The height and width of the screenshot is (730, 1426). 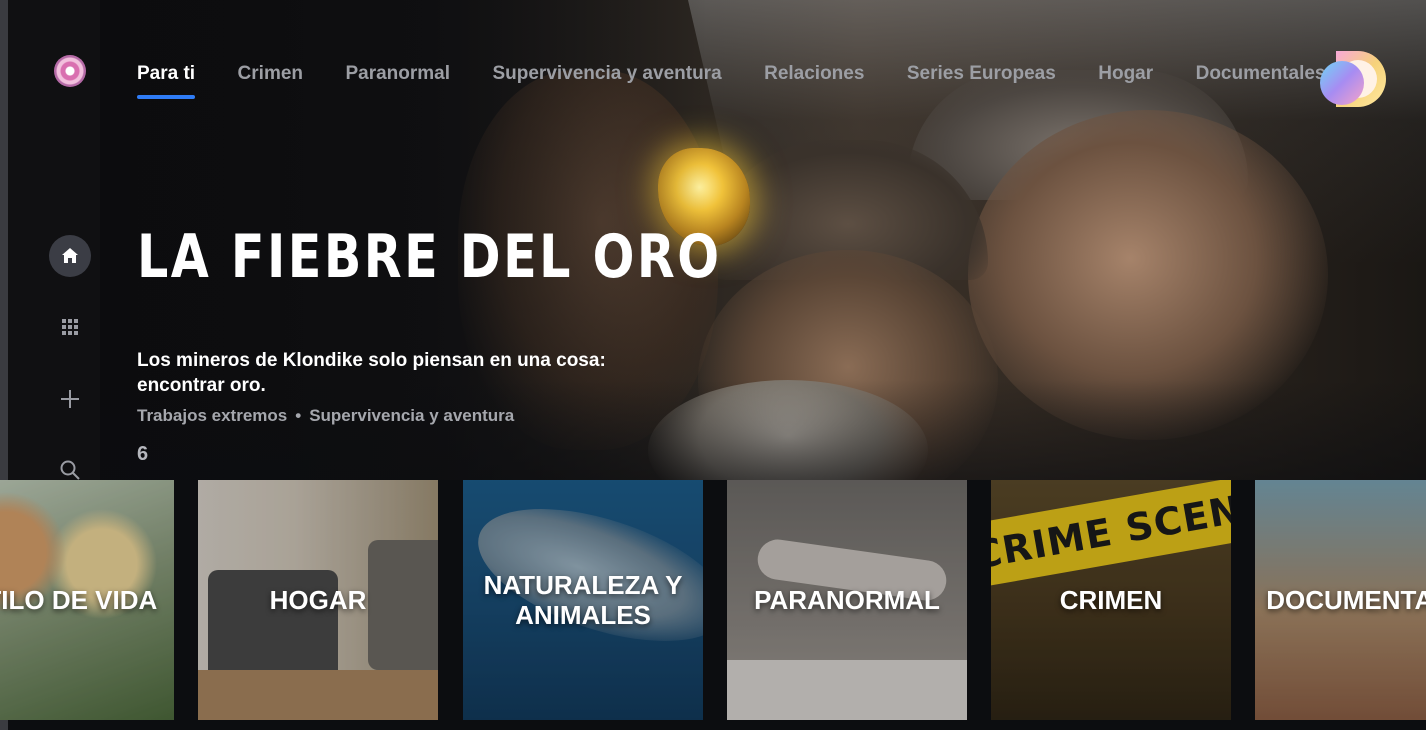 I want to click on category-label: CRIMEN, so click(x=1111, y=600).